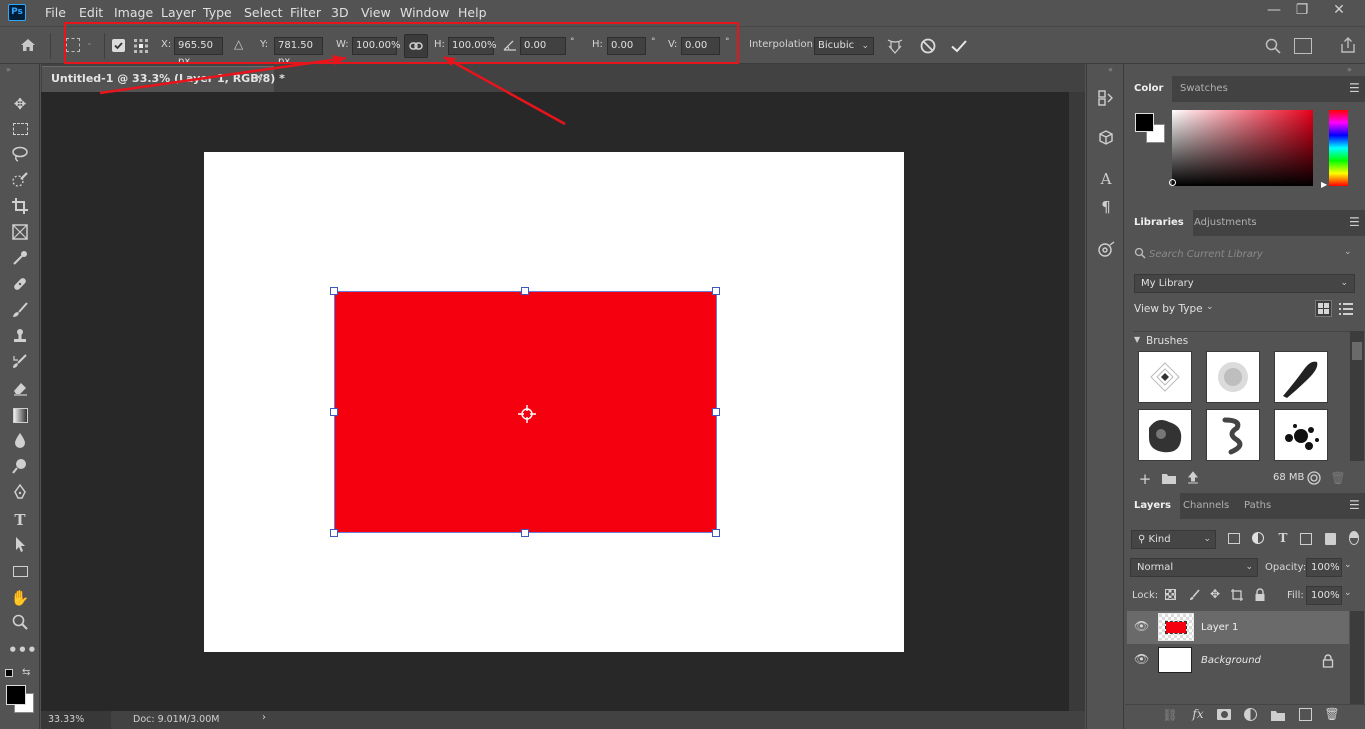 Image resolution: width=1365 pixels, height=729 pixels. What do you see at coordinates (1250, 714) in the screenshot?
I see `adjustment-layer-icon` at bounding box center [1250, 714].